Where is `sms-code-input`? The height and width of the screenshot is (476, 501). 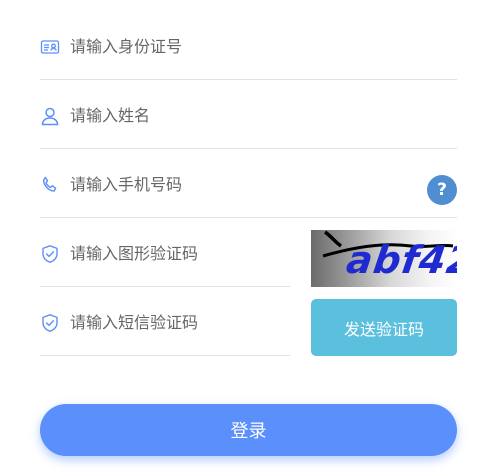 sms-code-input is located at coordinates (177, 322).